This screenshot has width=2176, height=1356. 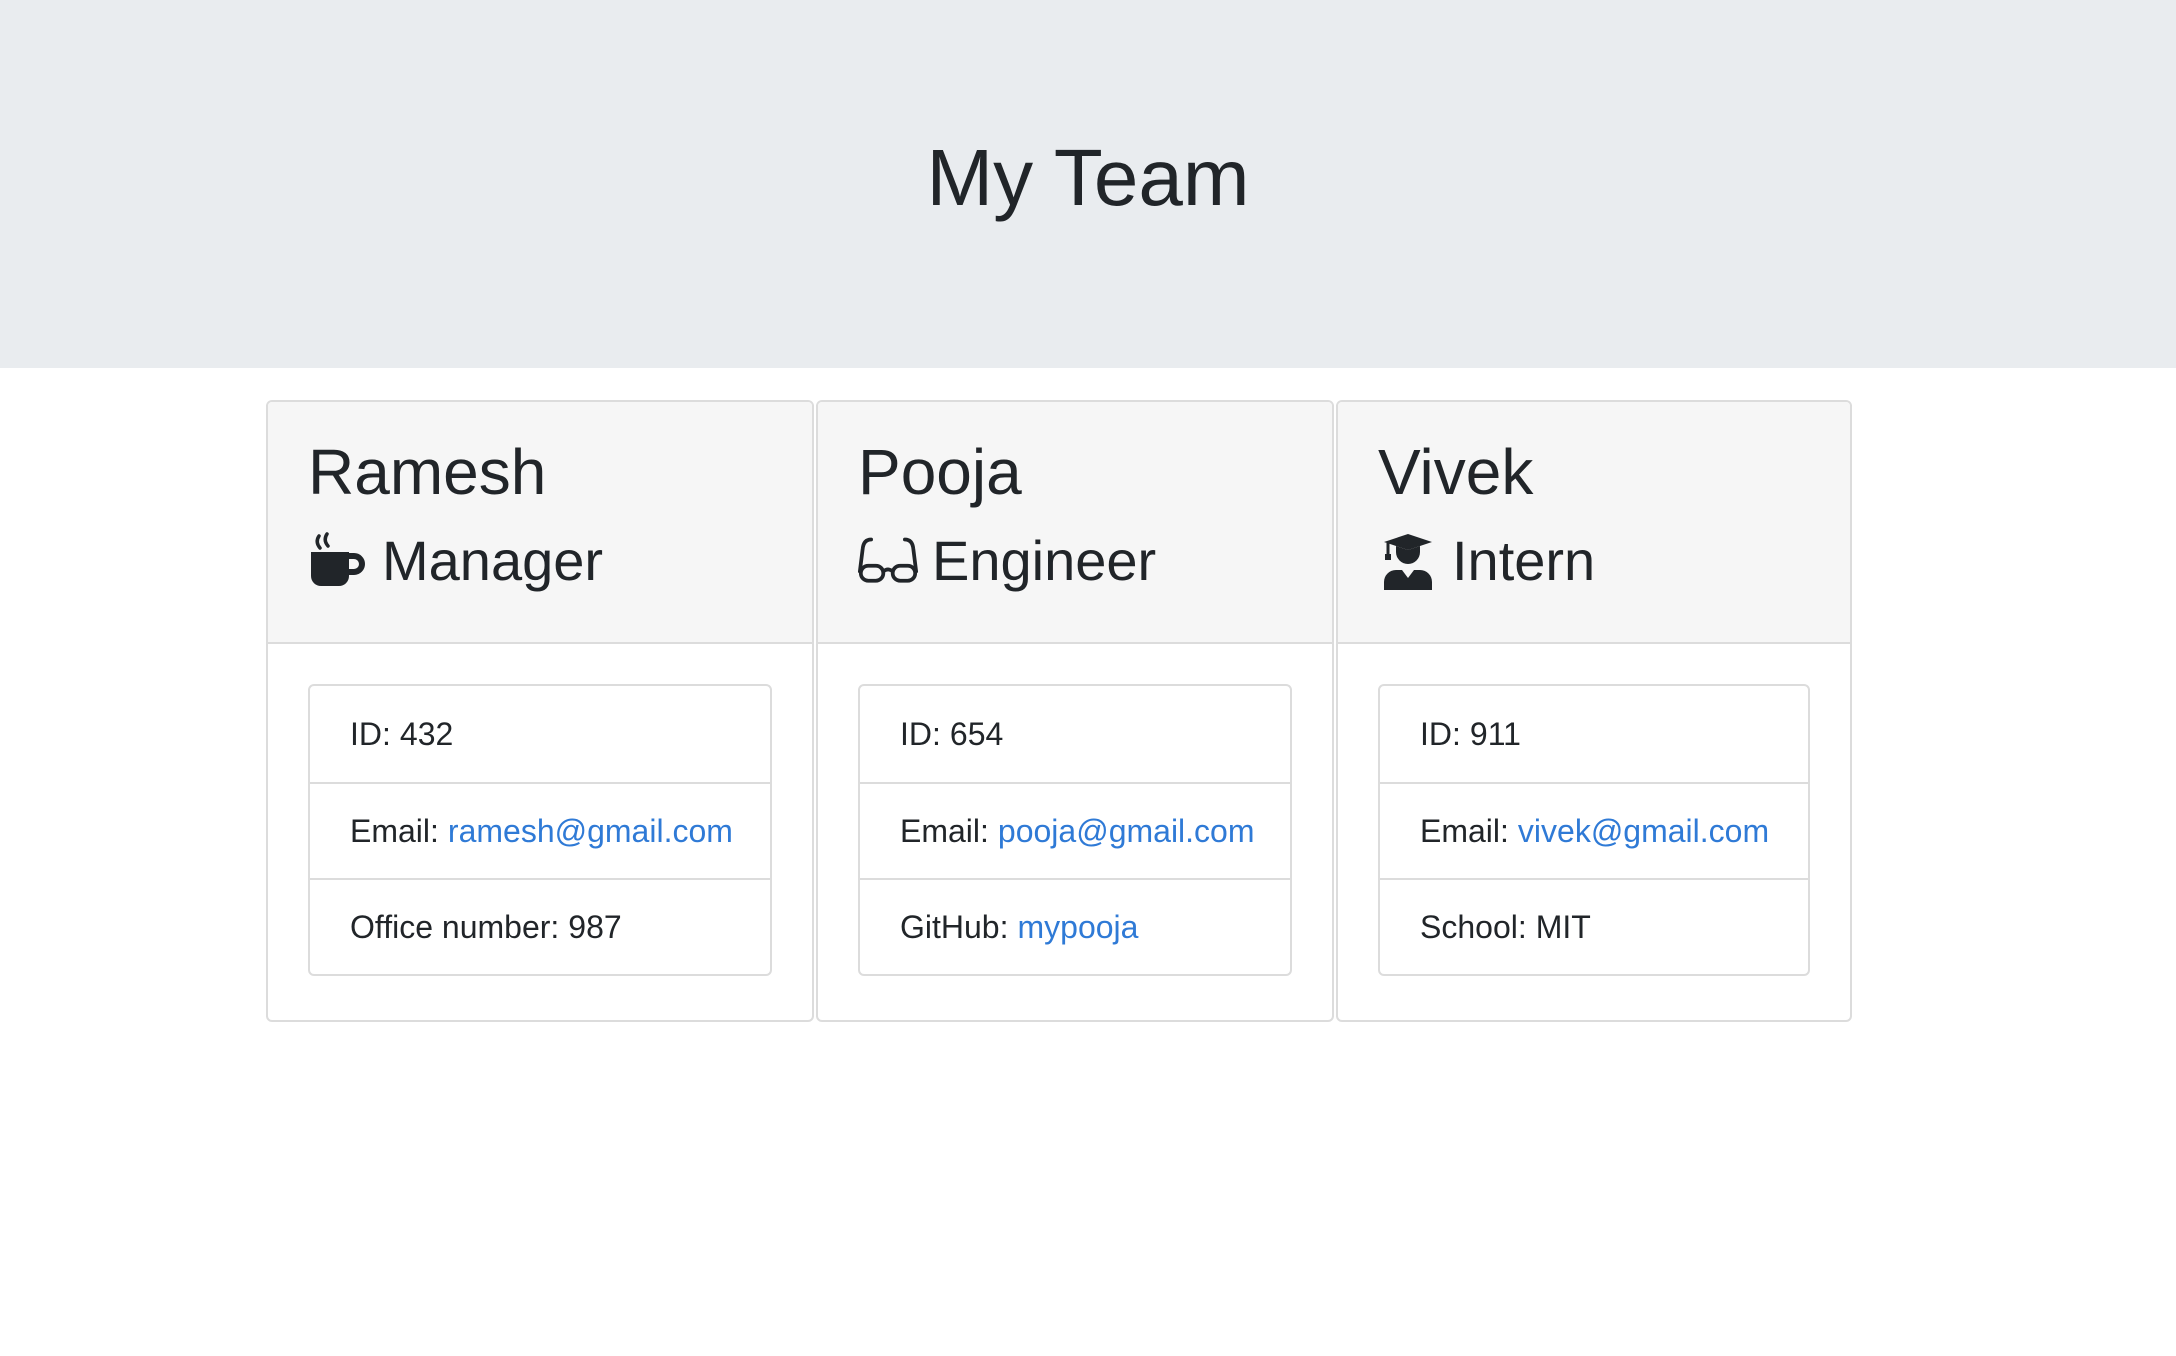 What do you see at coordinates (1408, 561) in the screenshot?
I see `graduate-icon` at bounding box center [1408, 561].